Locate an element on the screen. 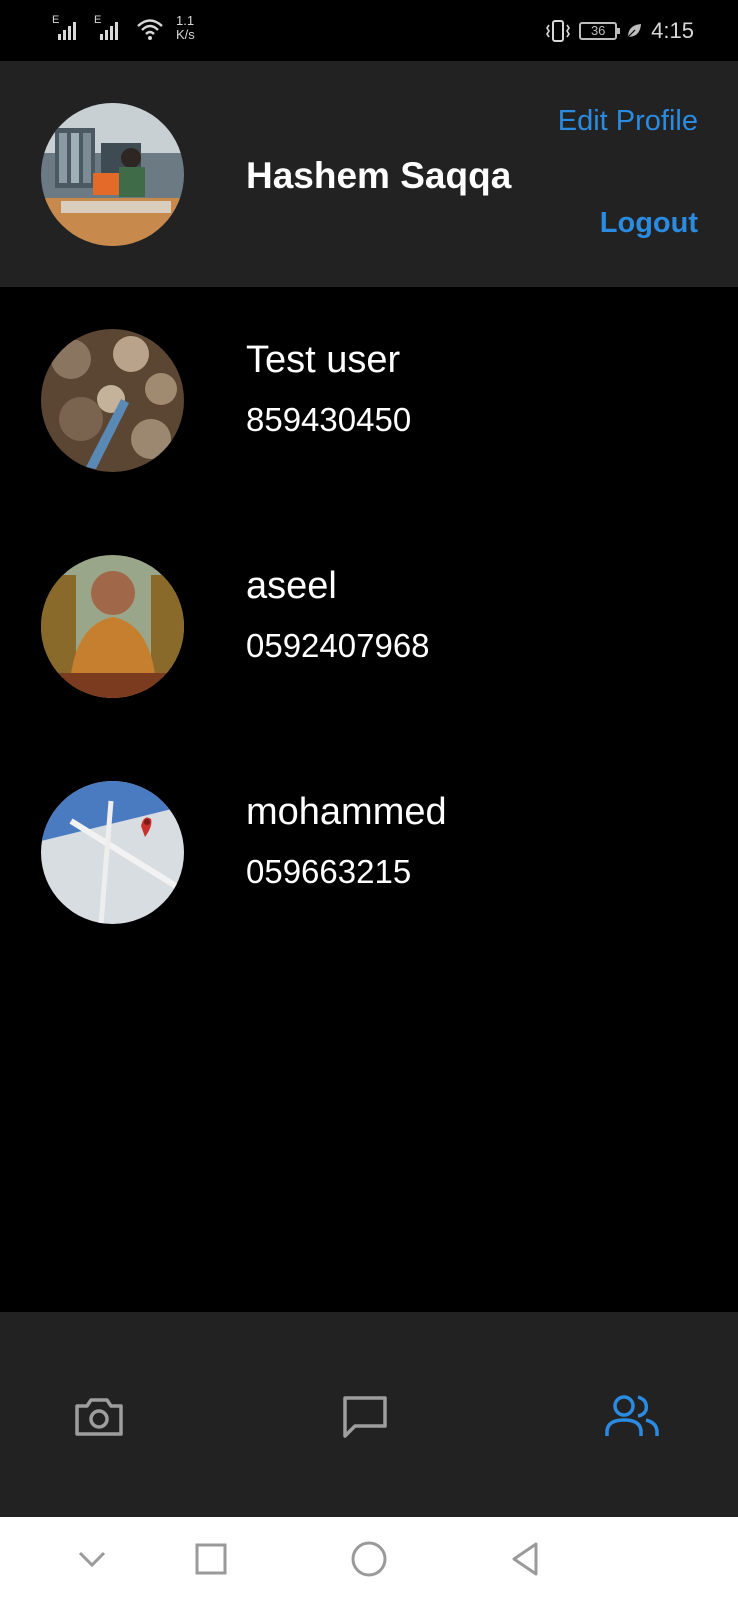 The height and width of the screenshot is (1600, 738). users-icon is located at coordinates (632, 1415).